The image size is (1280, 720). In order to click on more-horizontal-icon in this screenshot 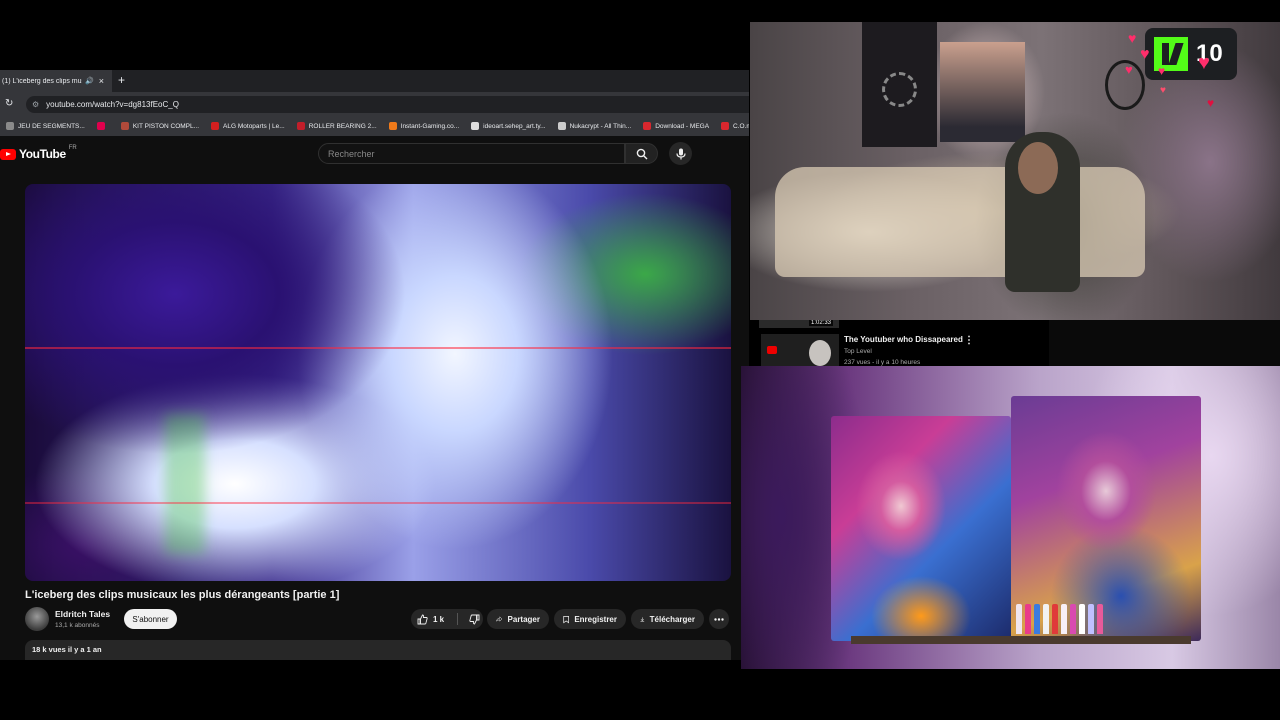, I will do `click(719, 619)`.